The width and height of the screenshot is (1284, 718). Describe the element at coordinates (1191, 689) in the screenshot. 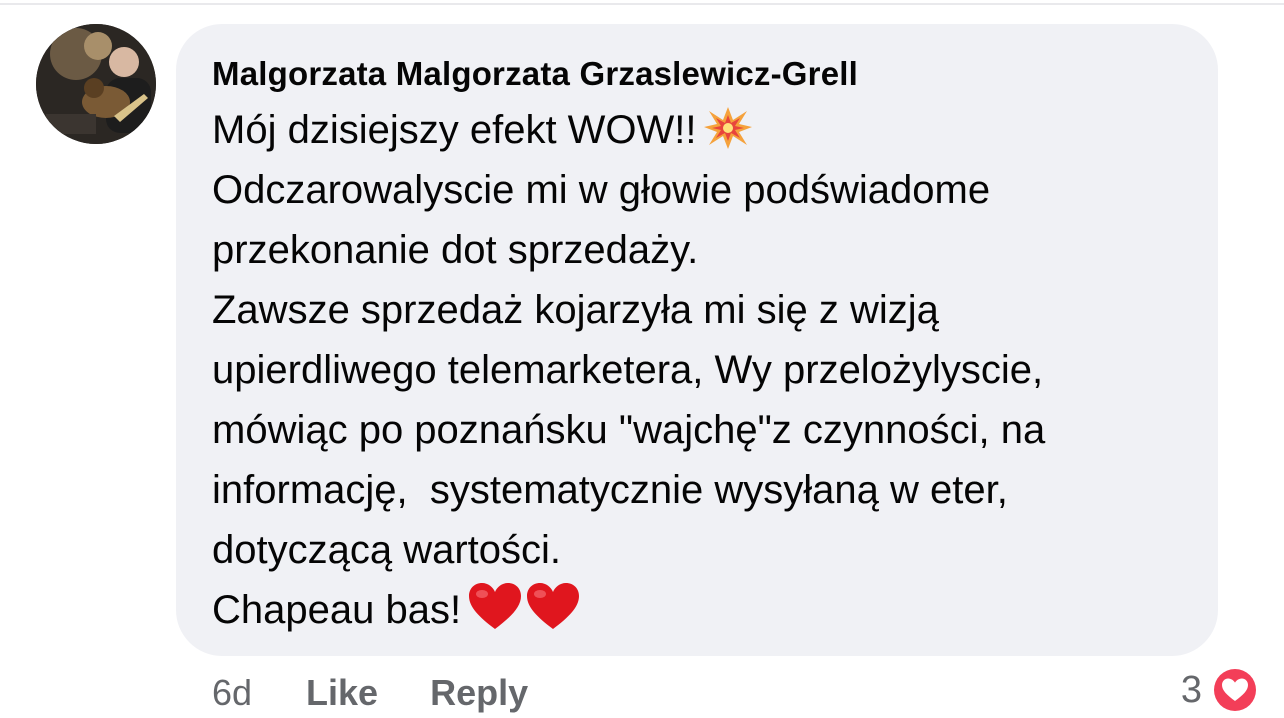

I see `reaction-count: 3` at that location.